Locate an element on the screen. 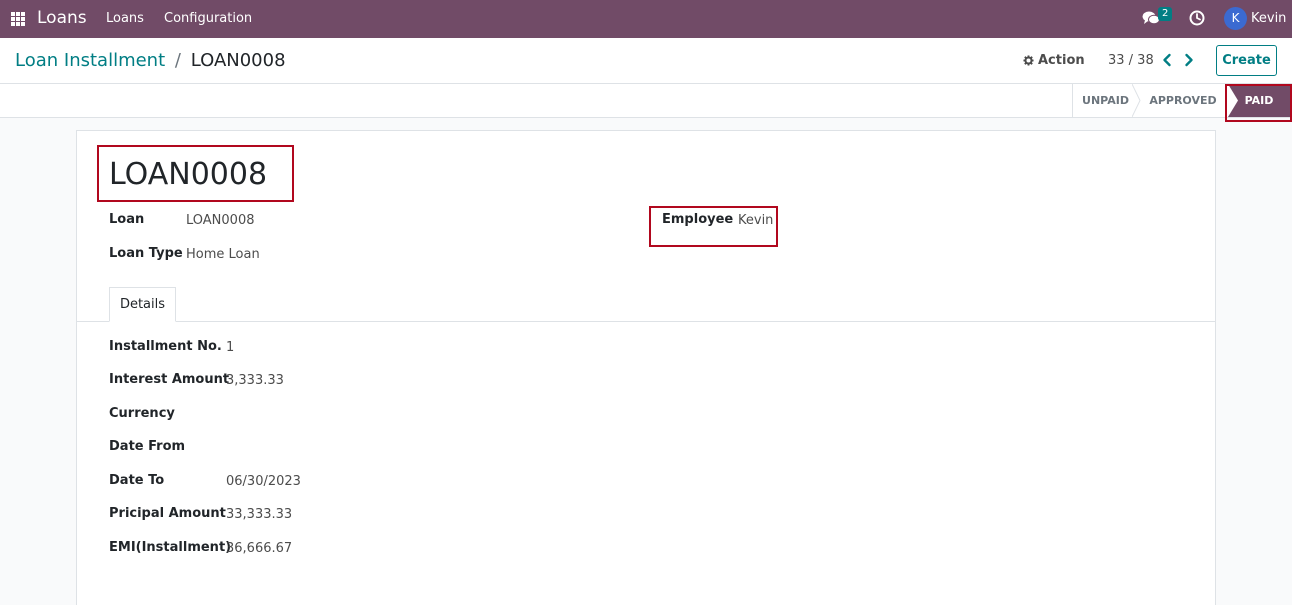  date-from-label: Date From is located at coordinates (147, 446).